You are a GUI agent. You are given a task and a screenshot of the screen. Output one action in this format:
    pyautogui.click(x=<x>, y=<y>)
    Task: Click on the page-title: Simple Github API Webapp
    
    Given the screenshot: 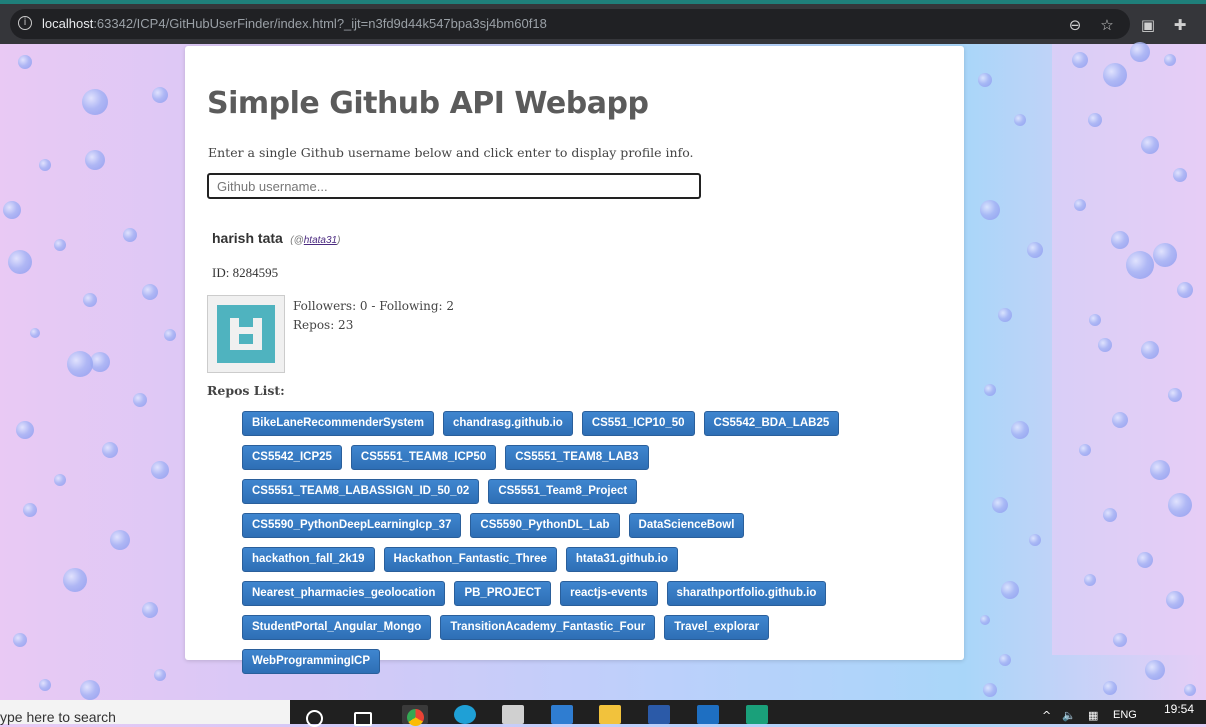 What is the action you would take?
    pyautogui.click(x=428, y=103)
    